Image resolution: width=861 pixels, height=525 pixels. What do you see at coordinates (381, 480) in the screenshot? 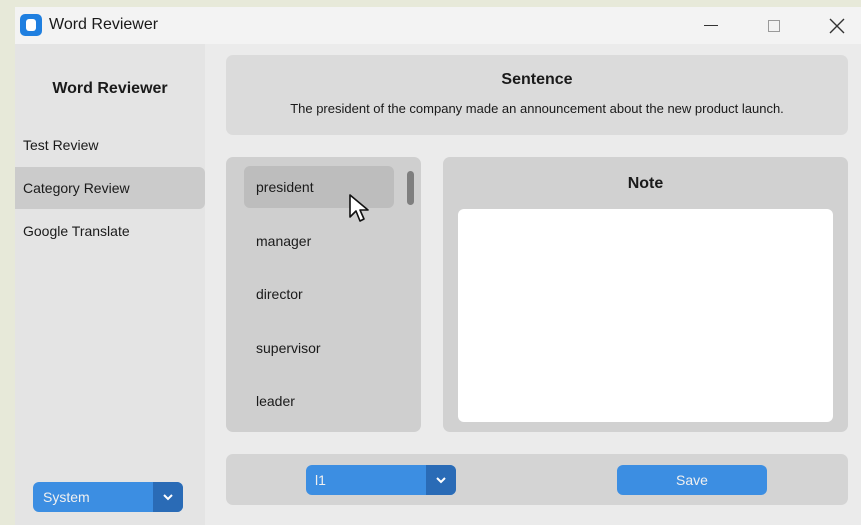
I see `category-select: l1` at bounding box center [381, 480].